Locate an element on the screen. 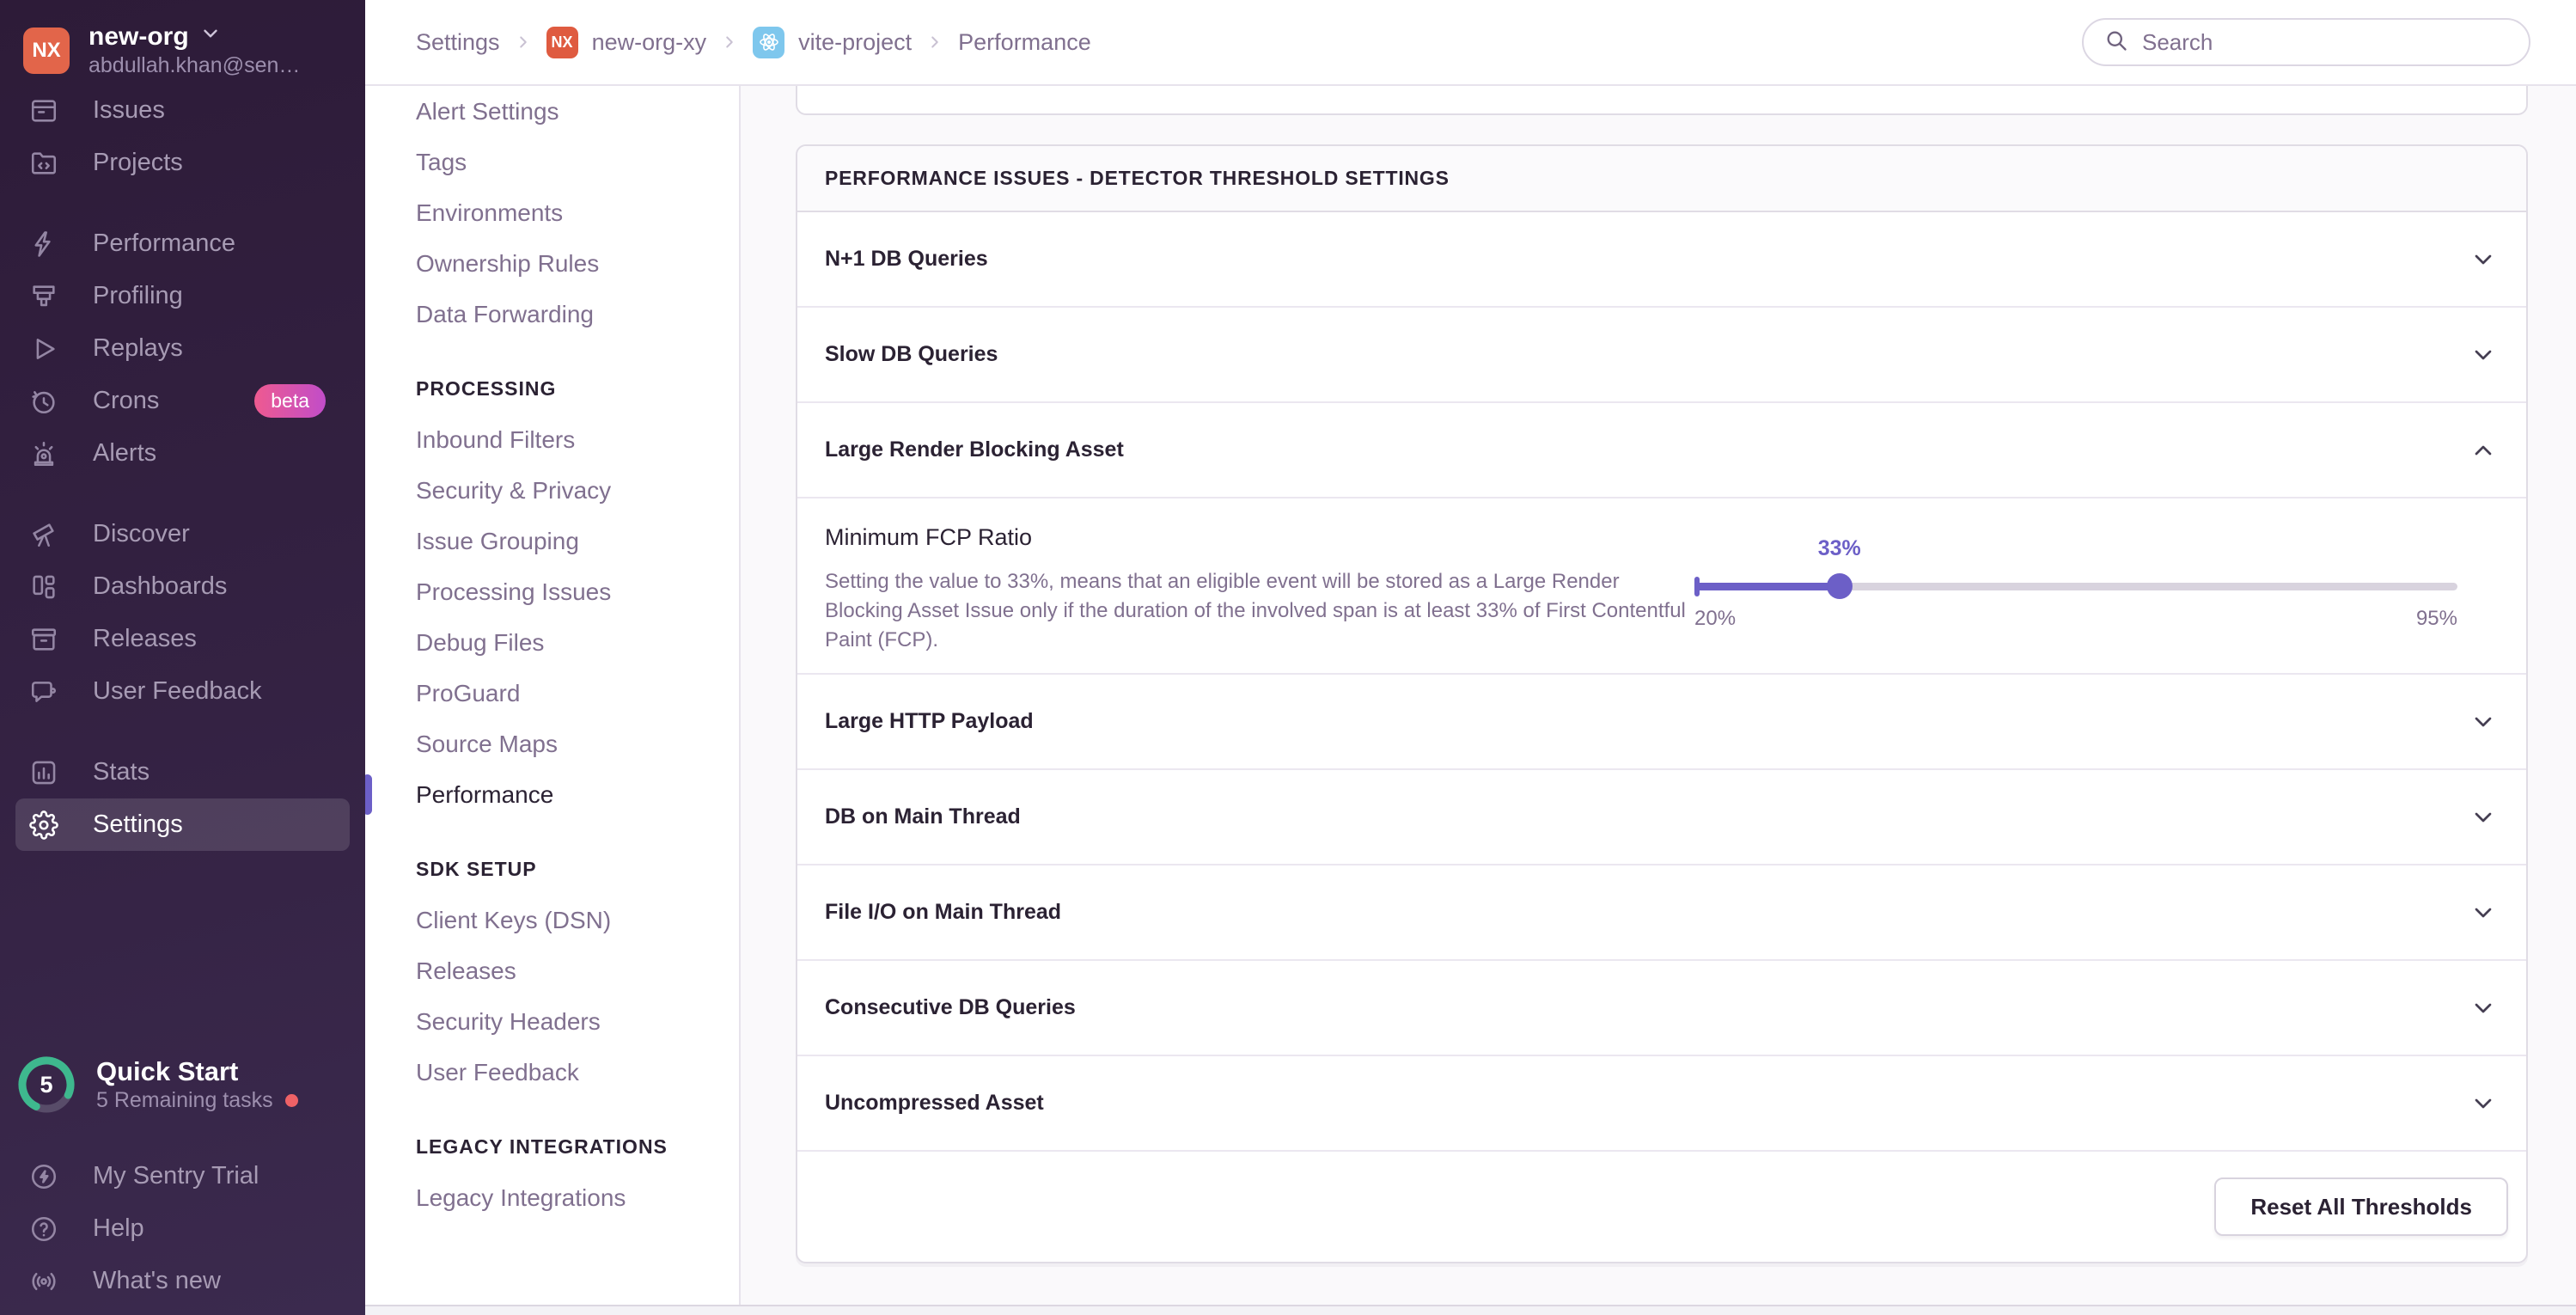 Image resolution: width=2576 pixels, height=1315 pixels. slider-thumb is located at coordinates (1839, 586).